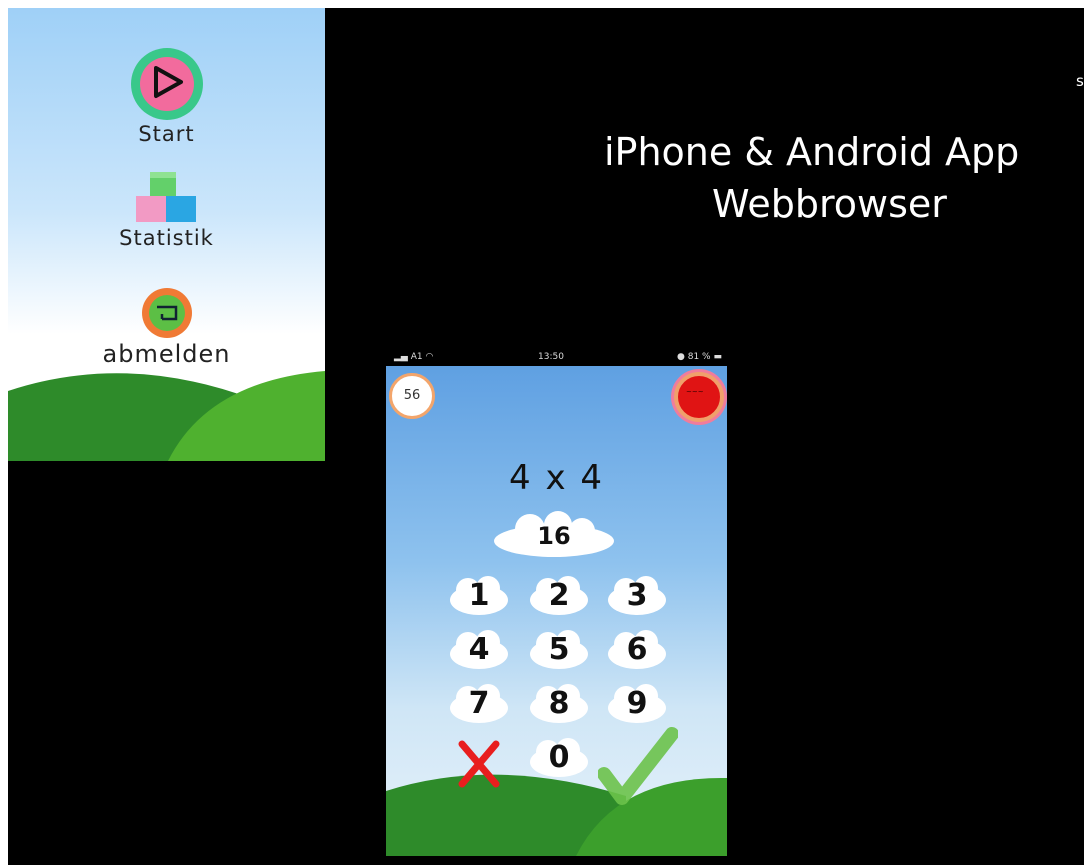 This screenshot has height=865, width=1084. What do you see at coordinates (165, 197) in the screenshot?
I see `blocks-icon` at bounding box center [165, 197].